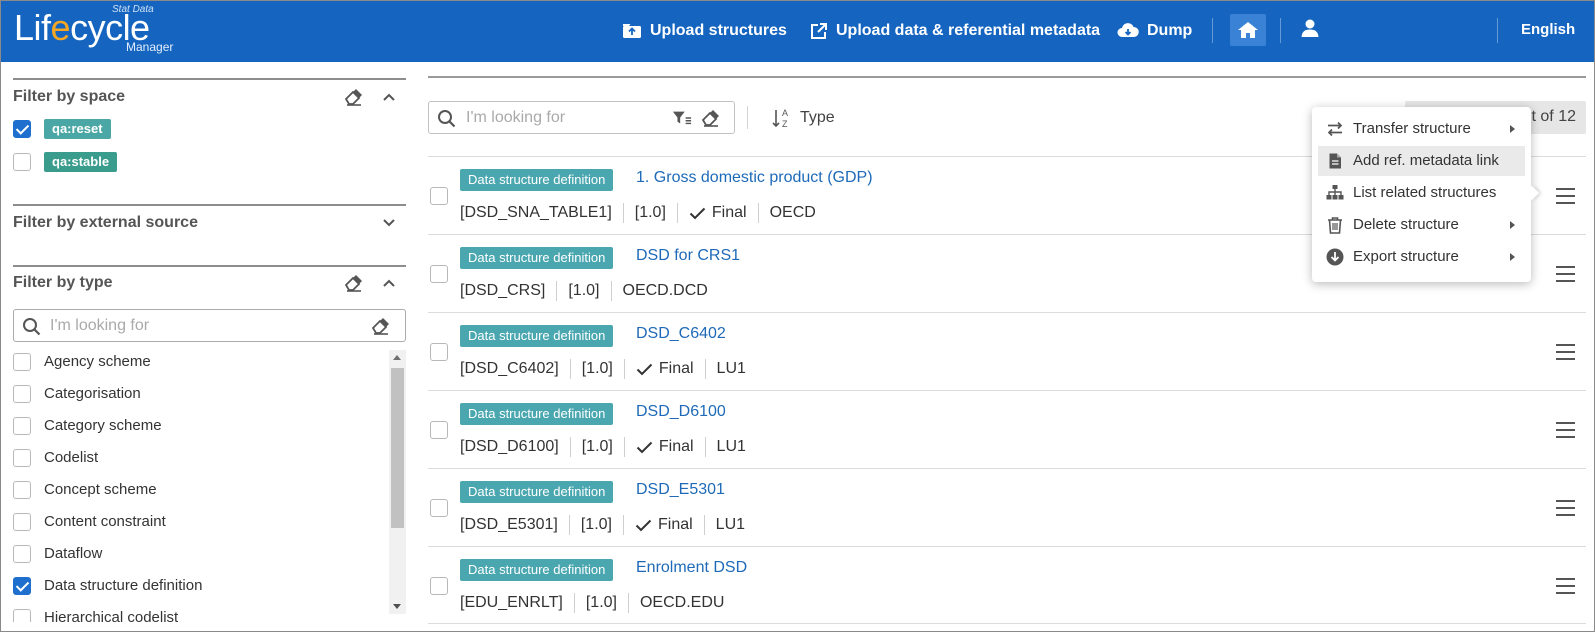 This screenshot has width=1595, height=632. Describe the element at coordinates (193, 522) in the screenshot. I see `list-item: Content constraint` at that location.